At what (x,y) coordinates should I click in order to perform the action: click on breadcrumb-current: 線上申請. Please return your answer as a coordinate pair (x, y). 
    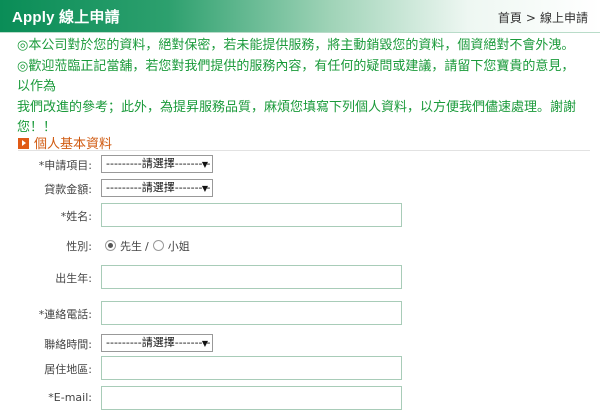
    Looking at the image, I should click on (563, 18).